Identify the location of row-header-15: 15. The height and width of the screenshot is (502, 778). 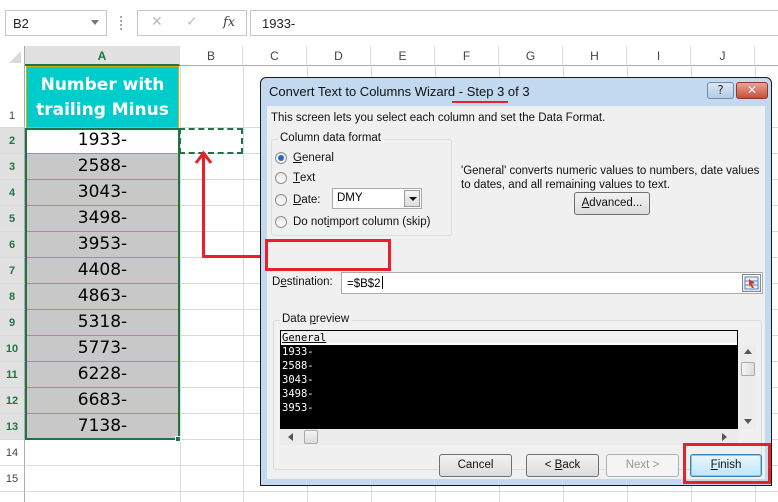
(12, 479).